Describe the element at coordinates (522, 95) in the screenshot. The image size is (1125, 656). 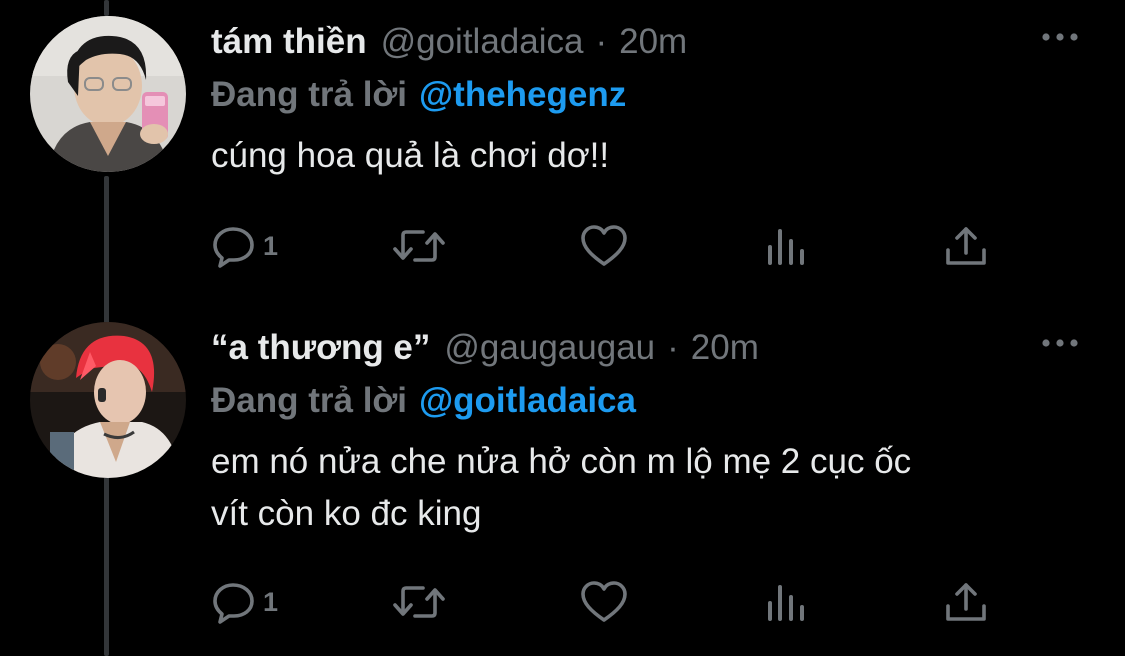
I see `reply-mention-link: @thehegenz` at that location.